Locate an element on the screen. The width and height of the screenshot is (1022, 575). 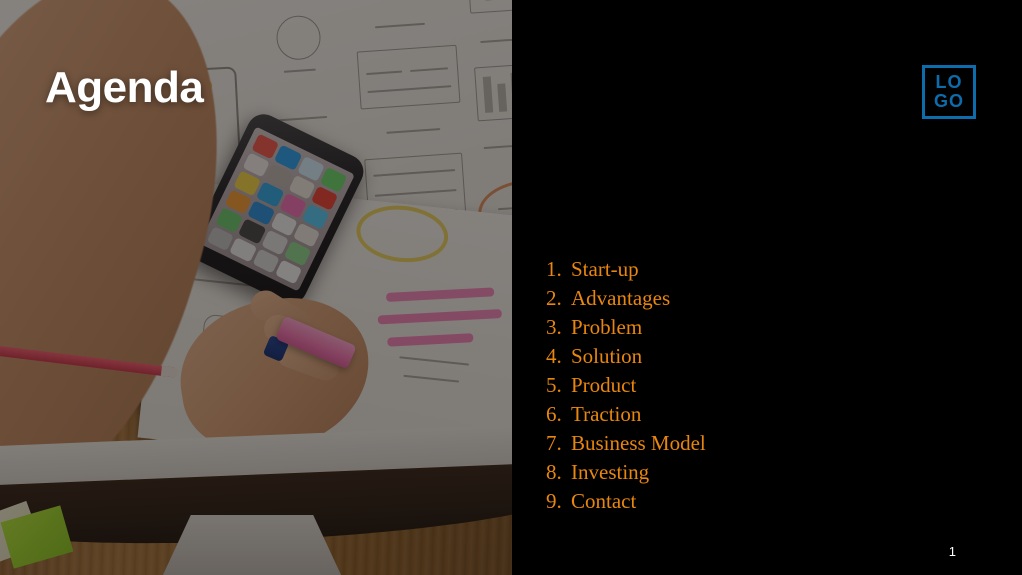
page-title: Agenda is located at coordinates (124, 87).